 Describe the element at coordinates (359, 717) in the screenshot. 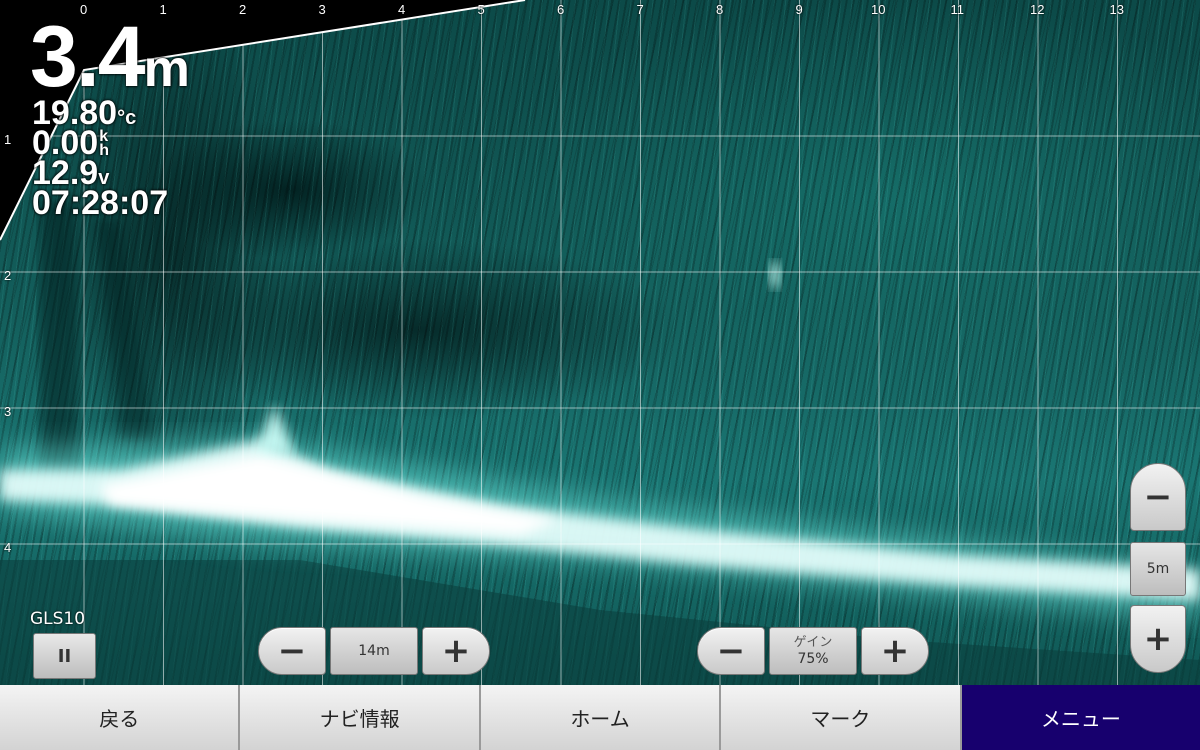

I see `softkey-1: ナビ情報` at that location.